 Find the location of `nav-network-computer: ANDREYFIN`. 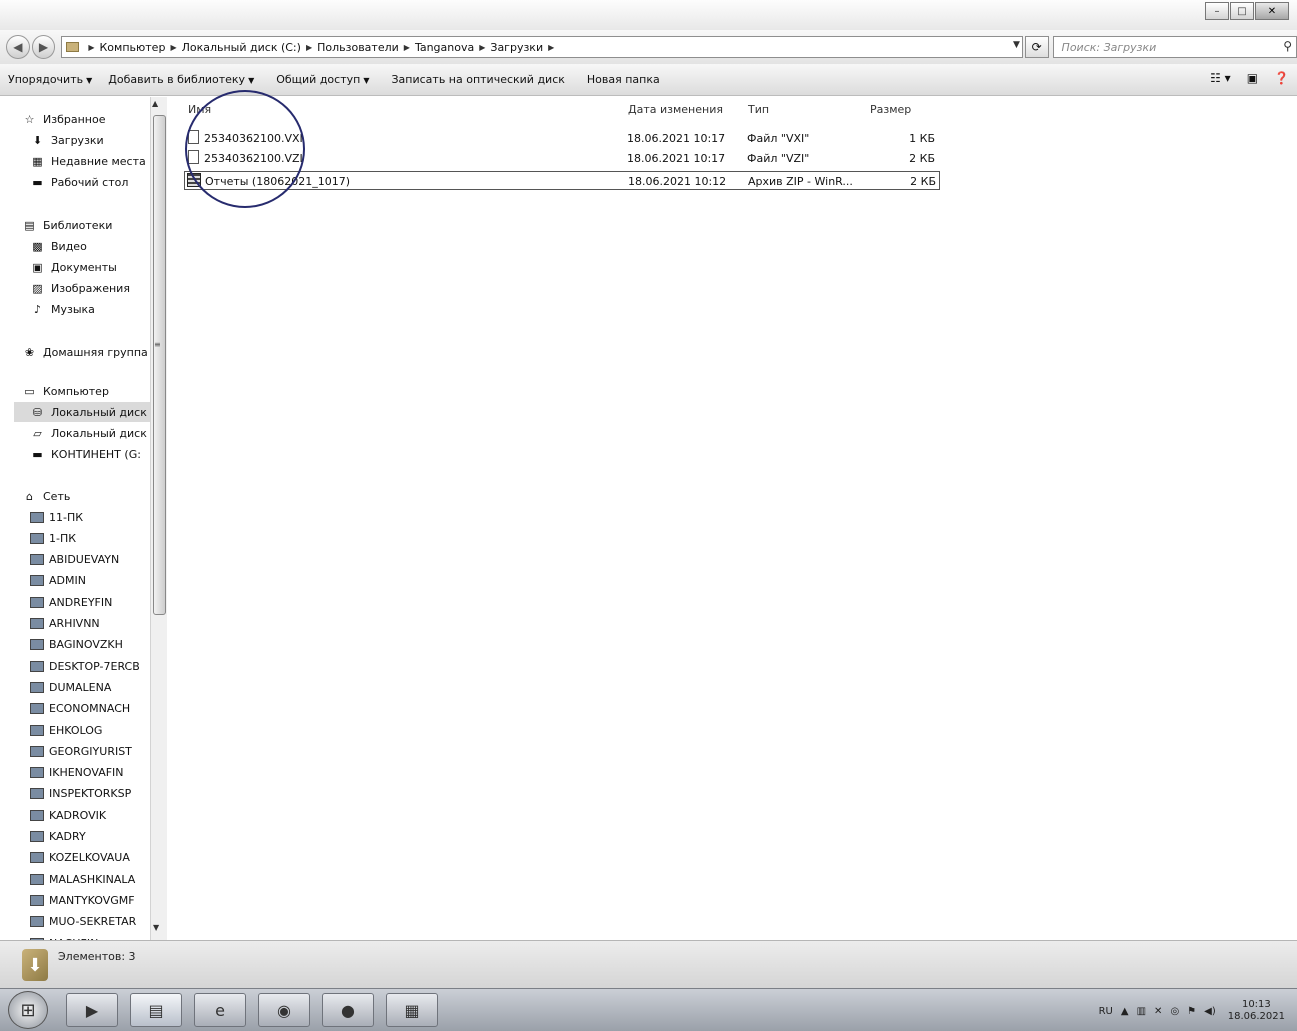

nav-network-computer: ANDREYFIN is located at coordinates (100, 602).